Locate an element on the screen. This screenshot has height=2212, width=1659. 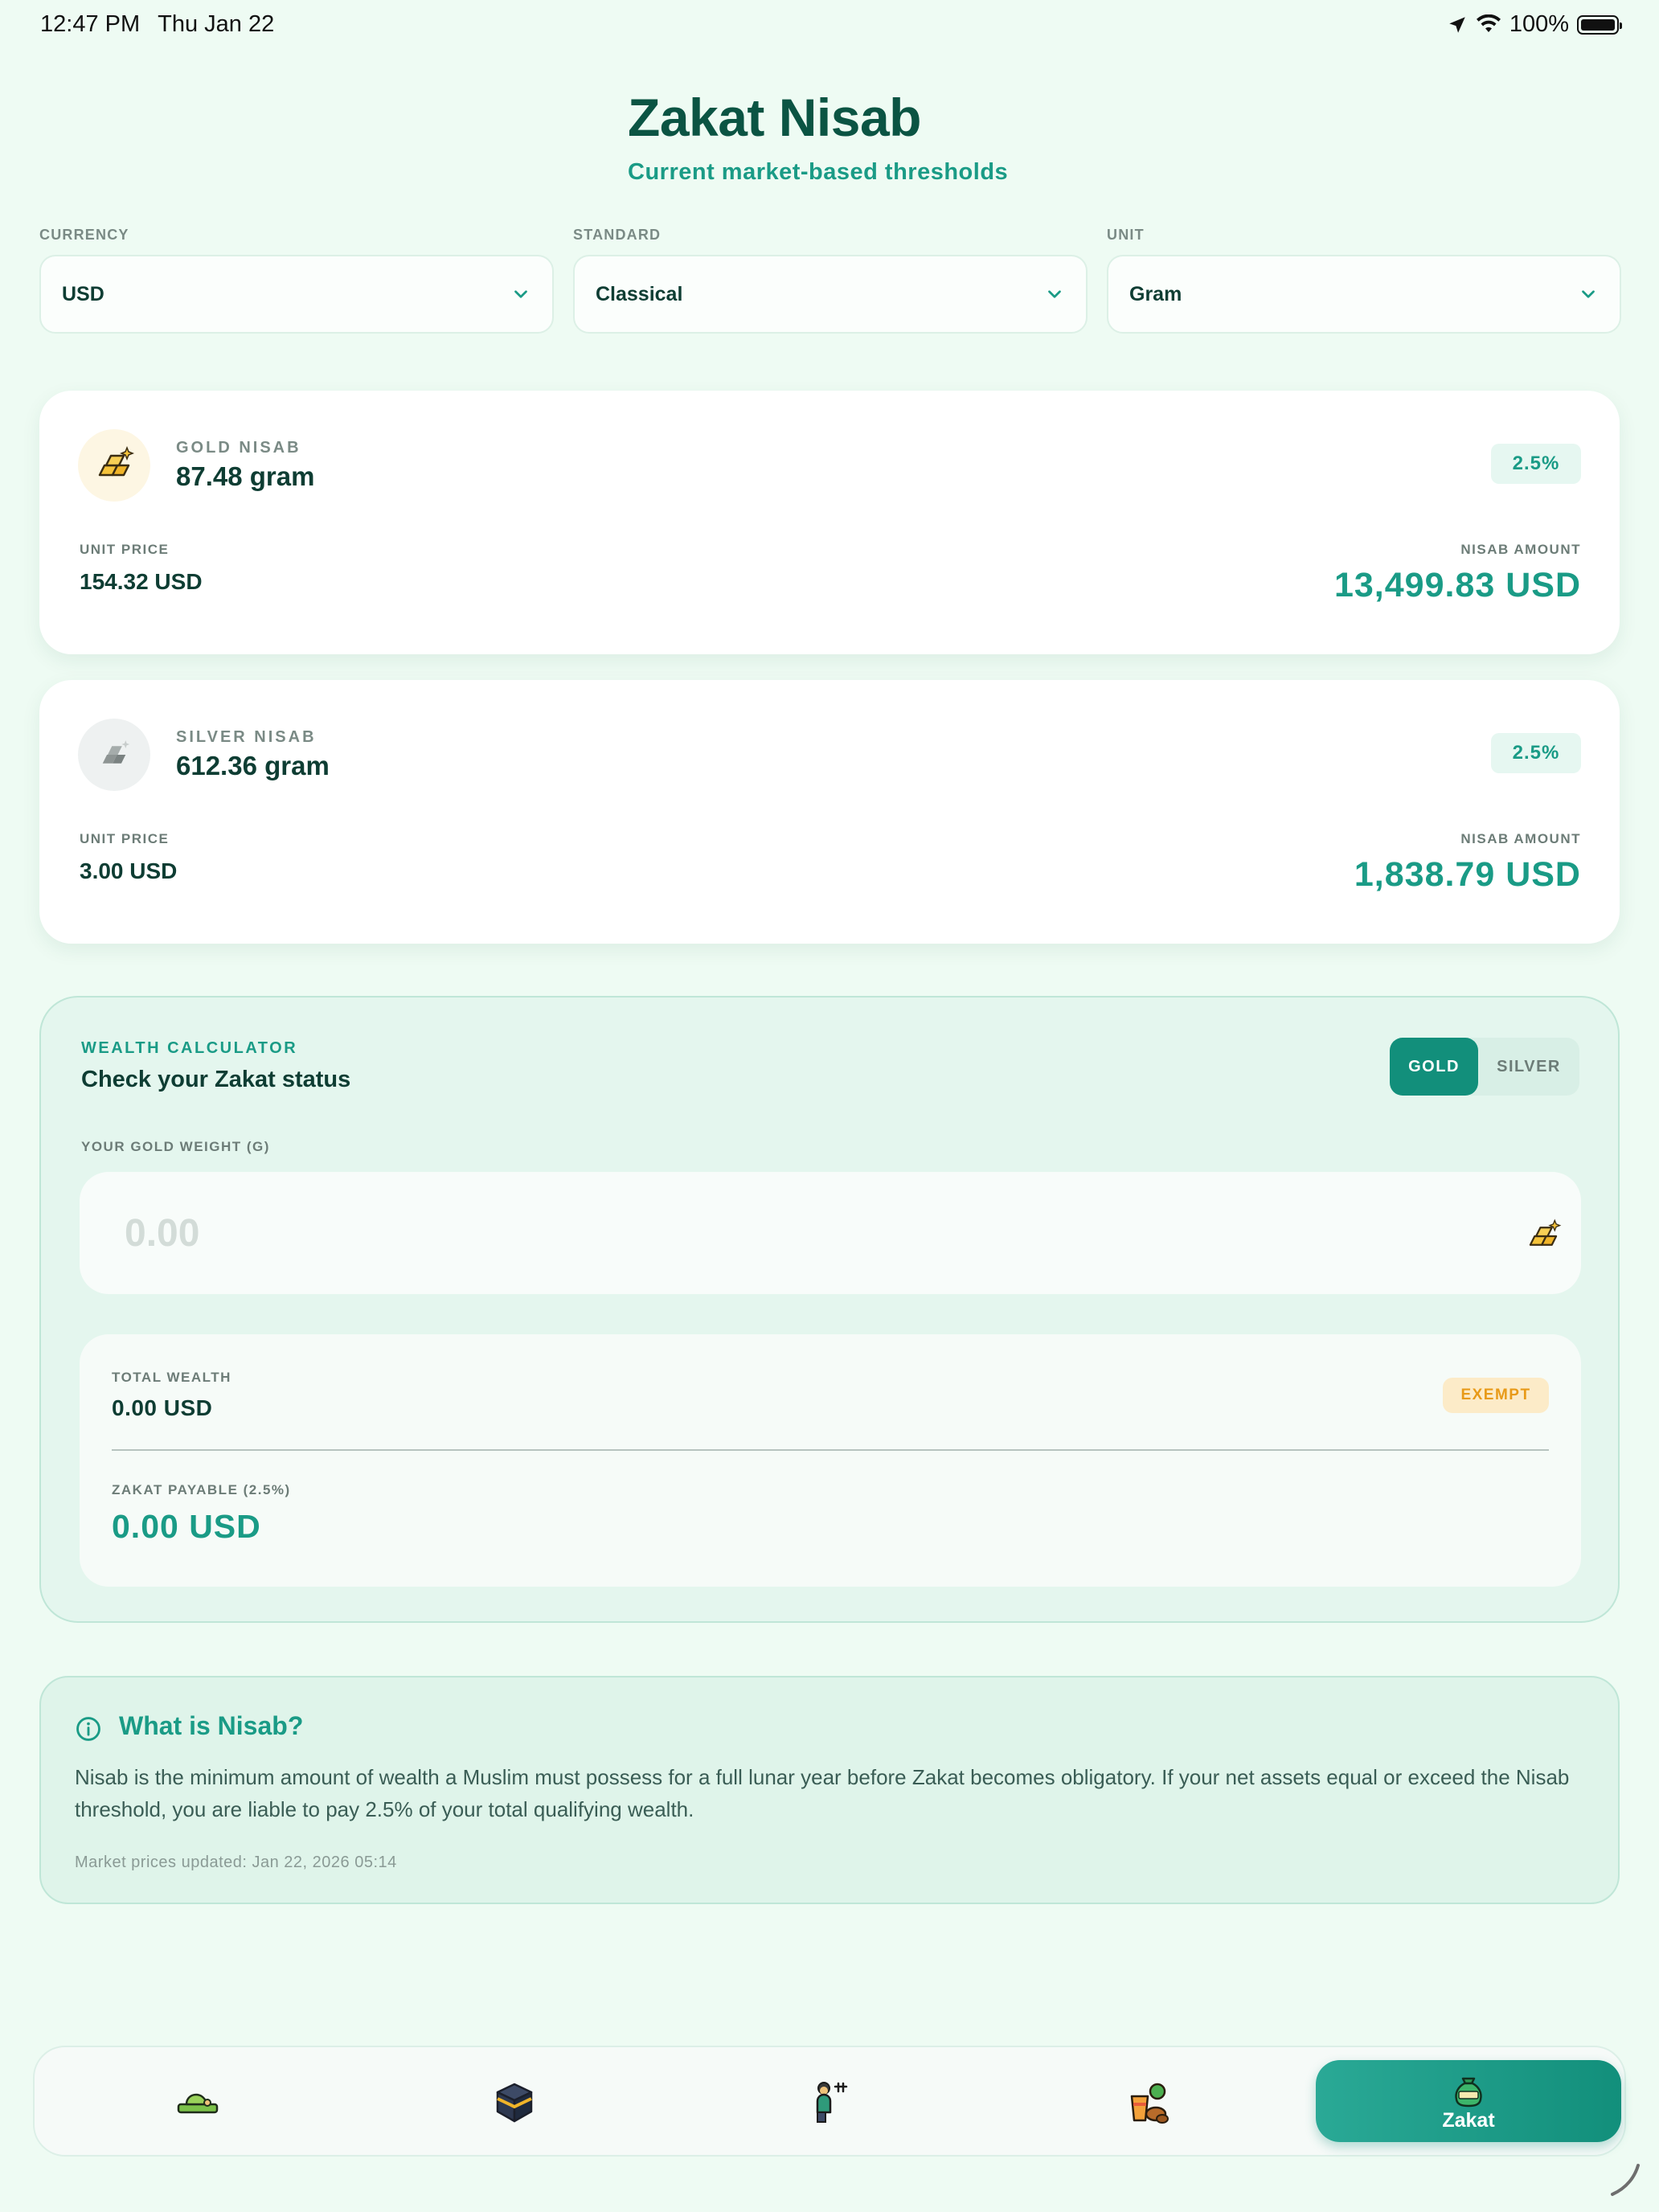
total-wealth-value: 0.00 USD is located at coordinates (162, 1407).